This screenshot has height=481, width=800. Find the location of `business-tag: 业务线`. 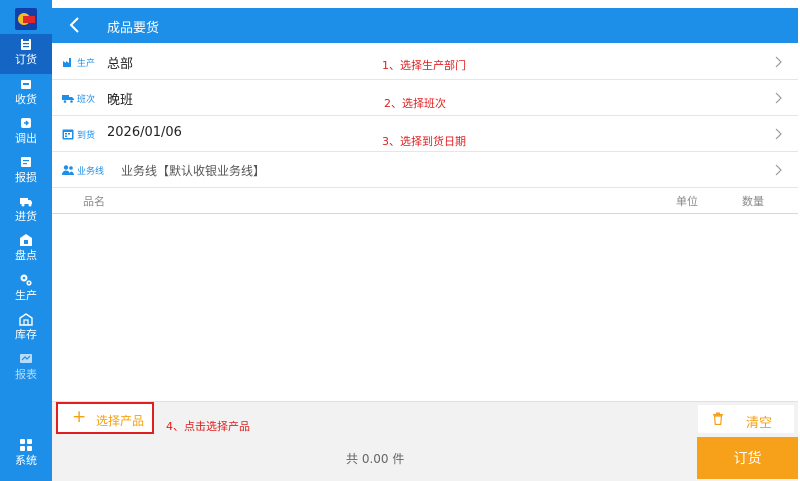

business-tag: 业务线 is located at coordinates (91, 172).